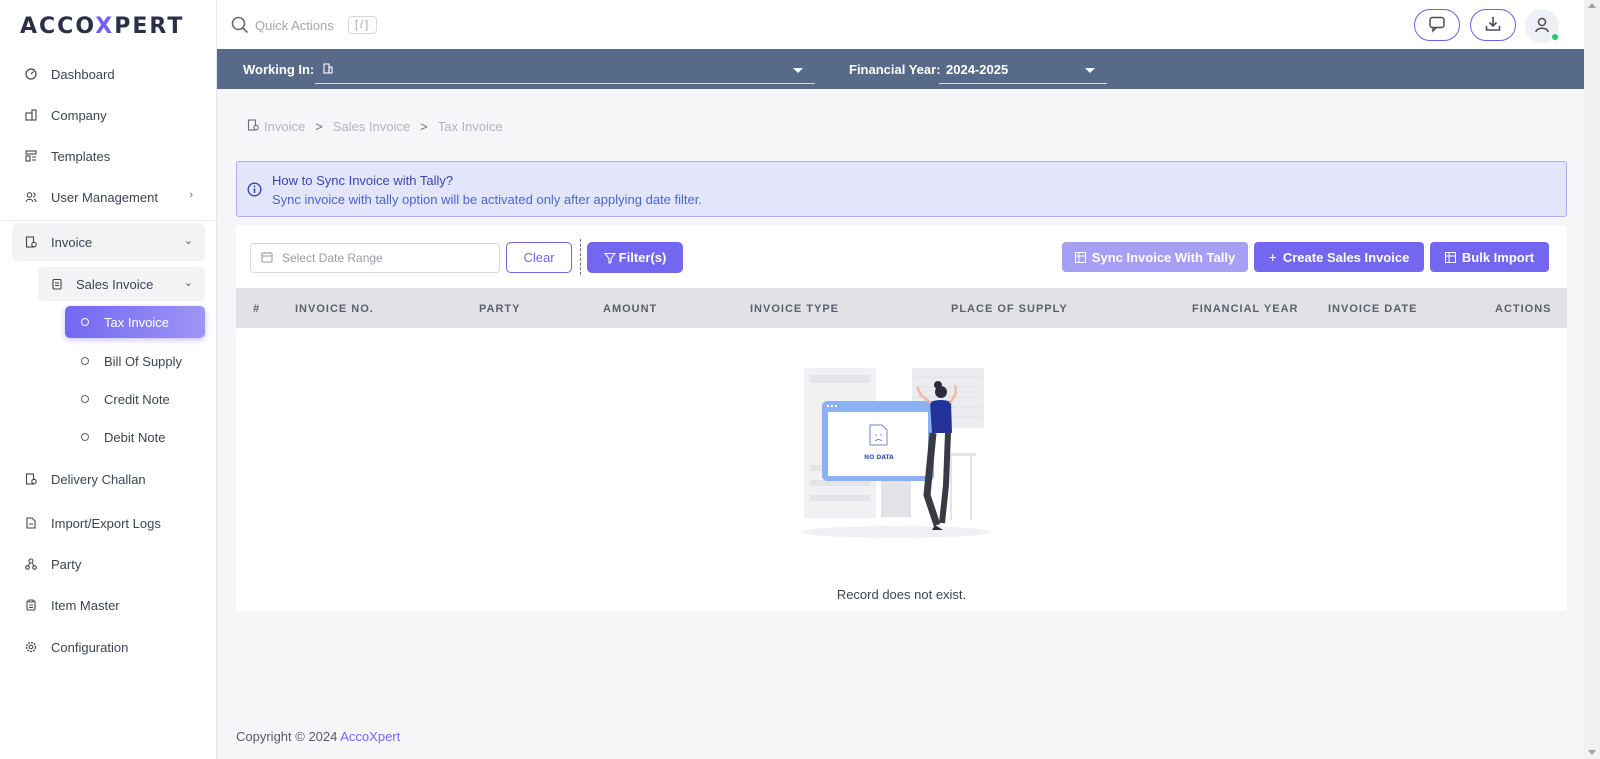 This screenshot has height=759, width=1600. Describe the element at coordinates (1009, 309) in the screenshot. I see `column-header: PLACE OF SUPPLY` at that location.